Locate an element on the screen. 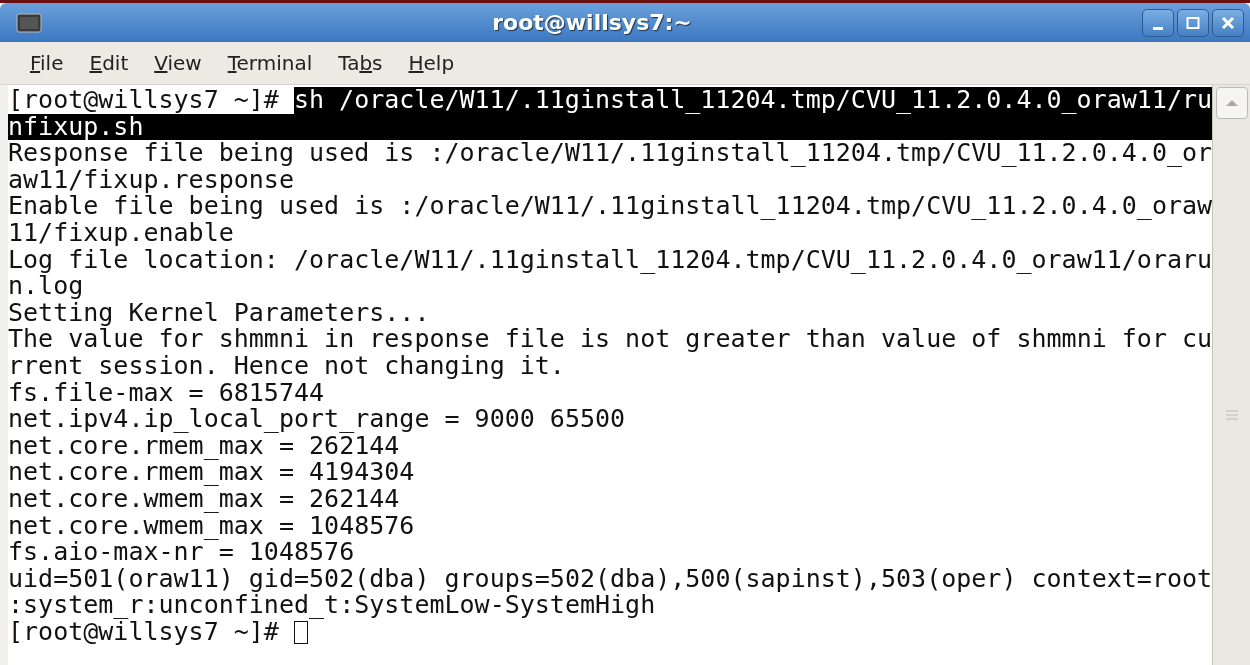  menu-item: File is located at coordinates (47, 63).